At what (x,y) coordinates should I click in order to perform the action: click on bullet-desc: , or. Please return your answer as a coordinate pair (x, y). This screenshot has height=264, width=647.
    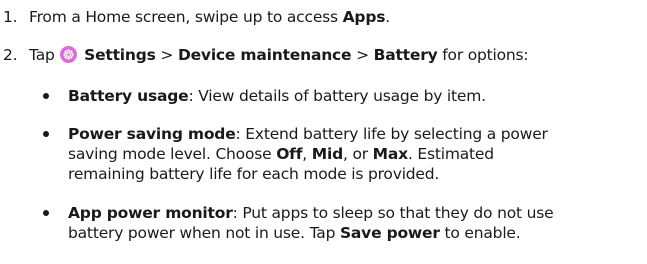
    Looking at the image, I should click on (357, 154).